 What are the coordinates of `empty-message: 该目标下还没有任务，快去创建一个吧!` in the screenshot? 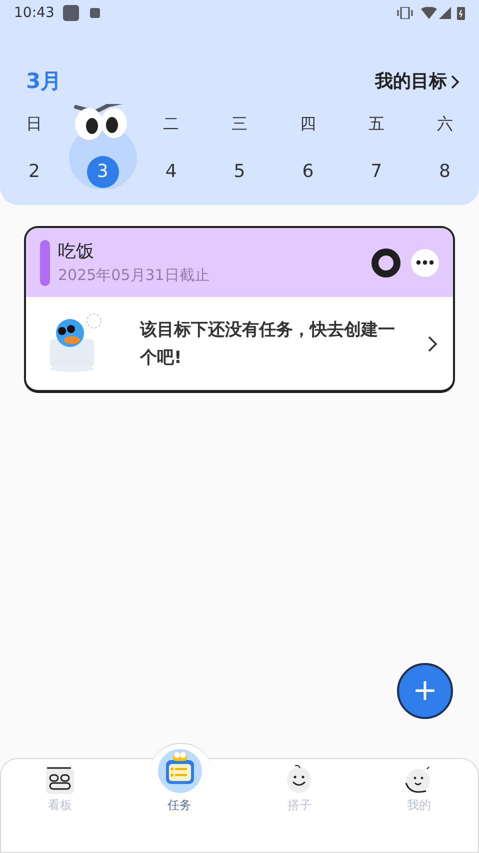 It's located at (268, 344).